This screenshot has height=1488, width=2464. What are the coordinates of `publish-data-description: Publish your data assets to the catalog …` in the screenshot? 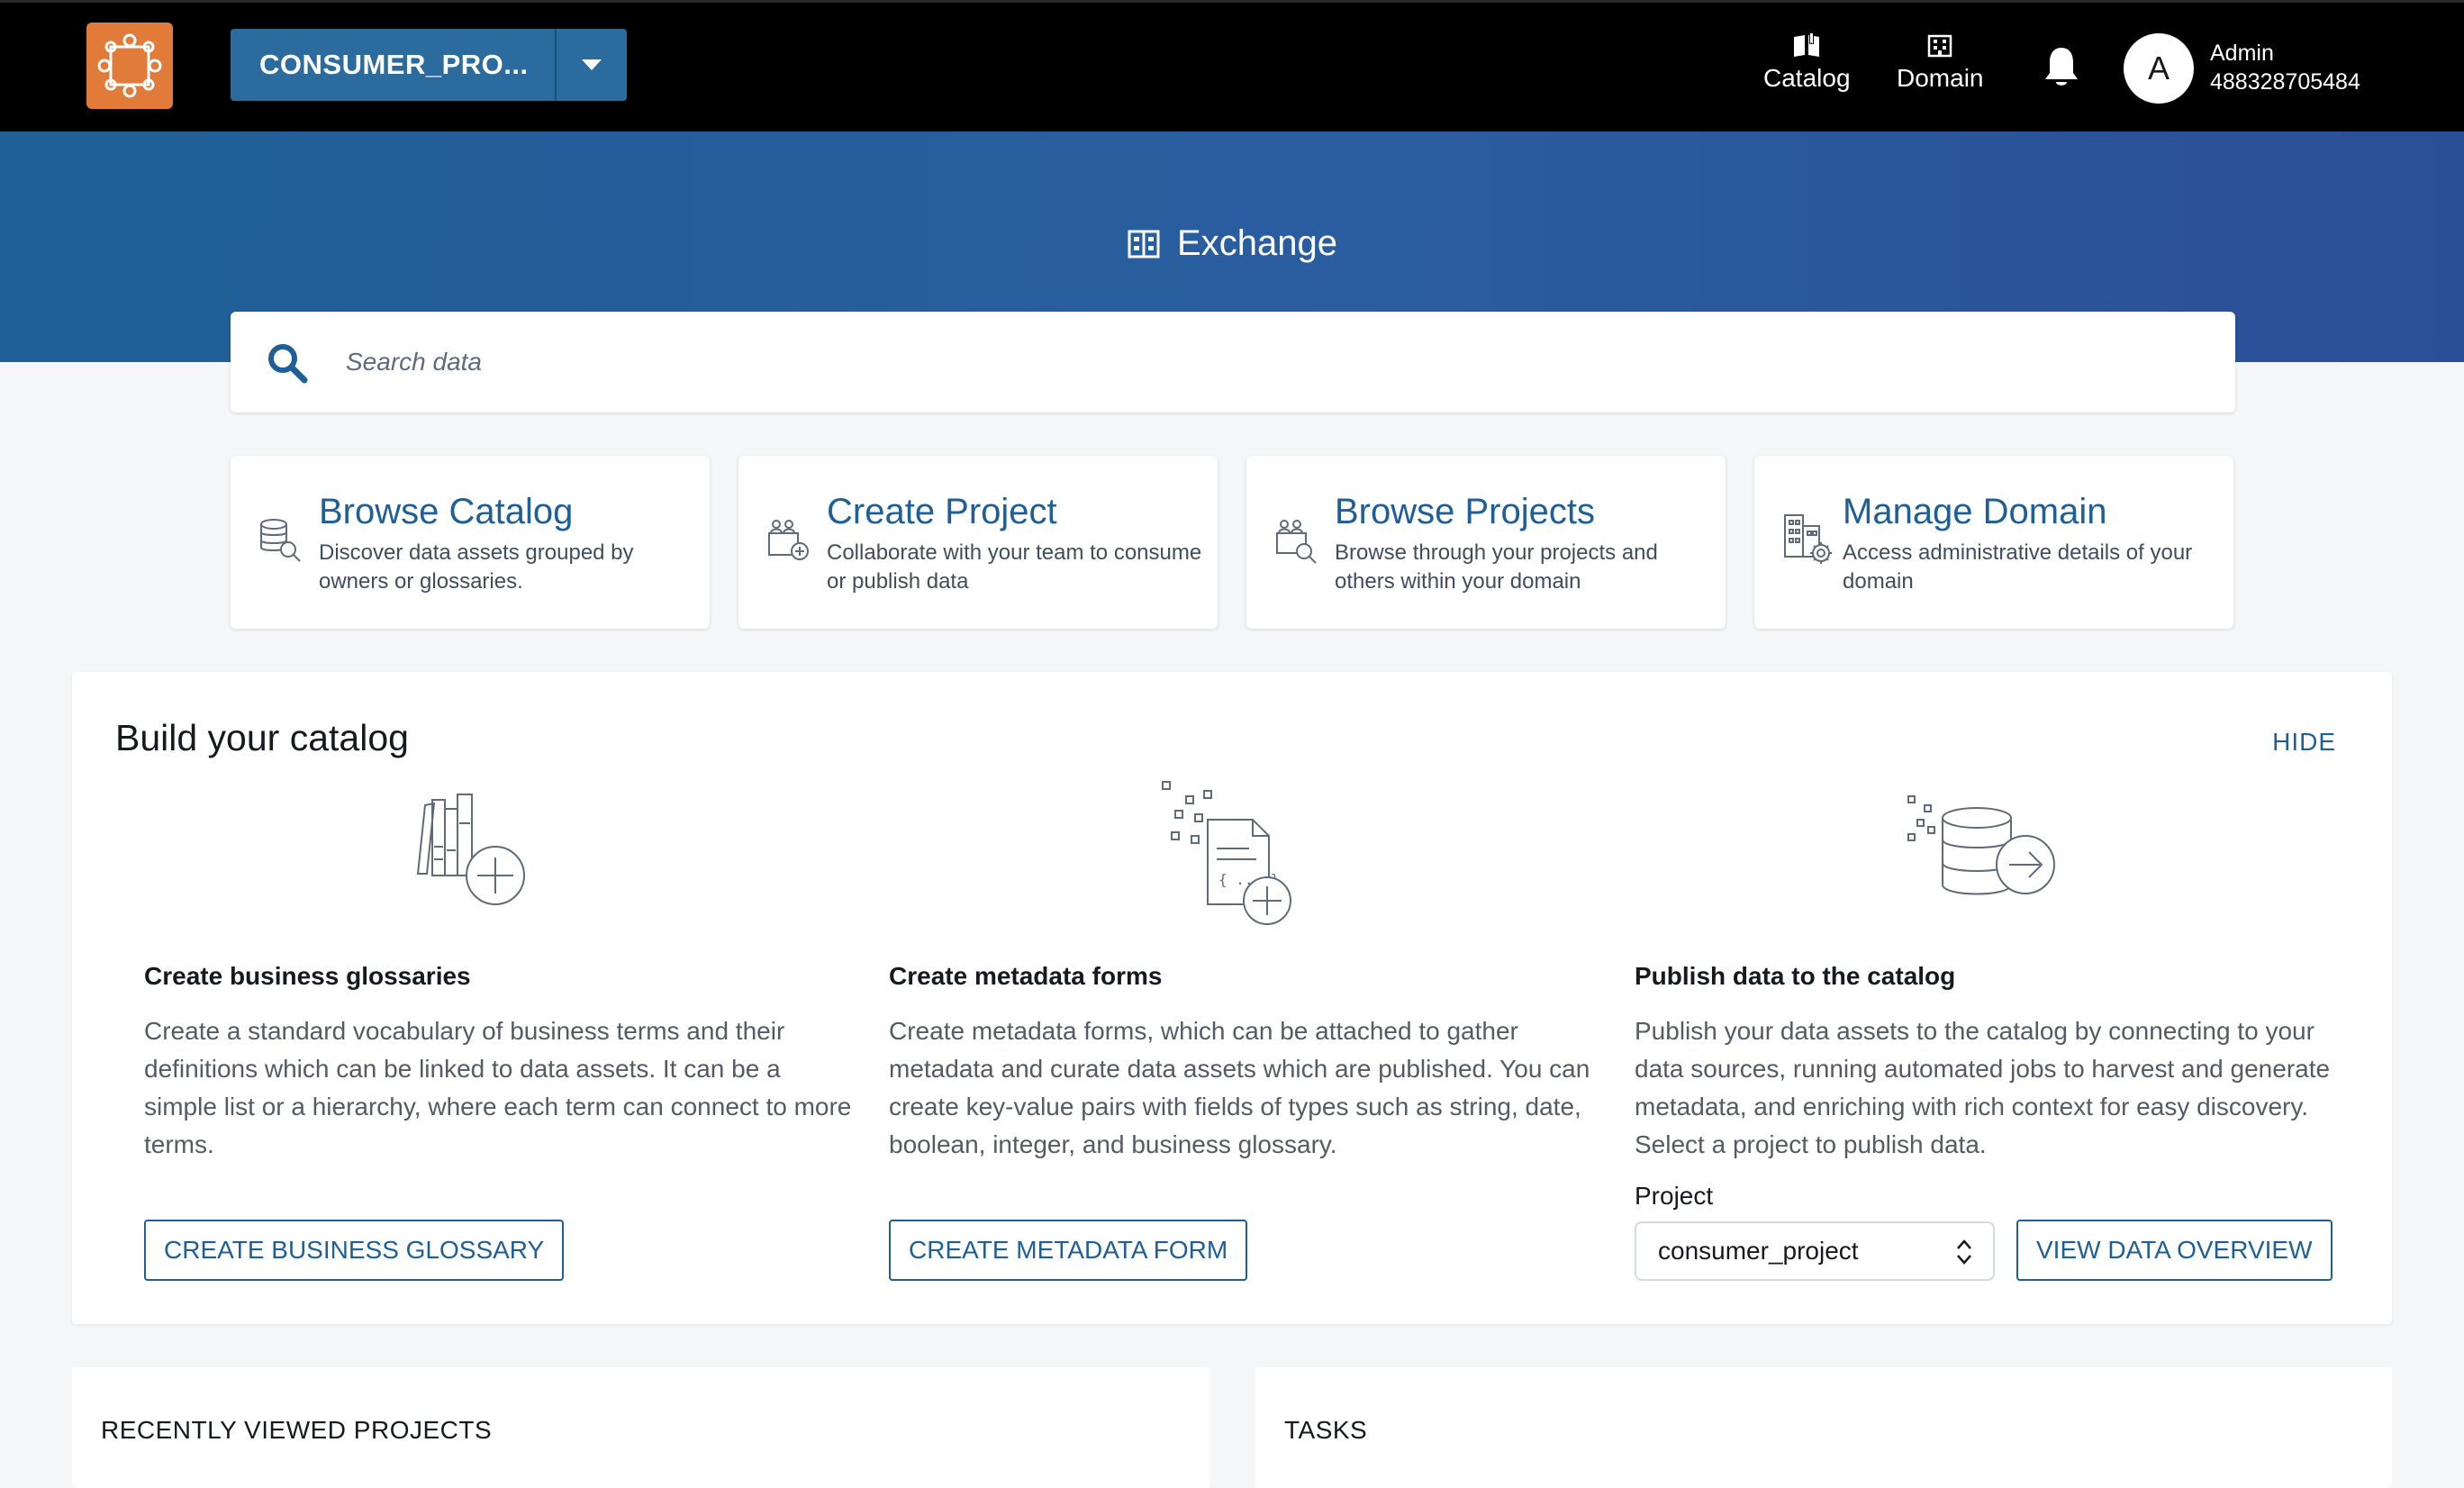 It's located at (1983, 1087).